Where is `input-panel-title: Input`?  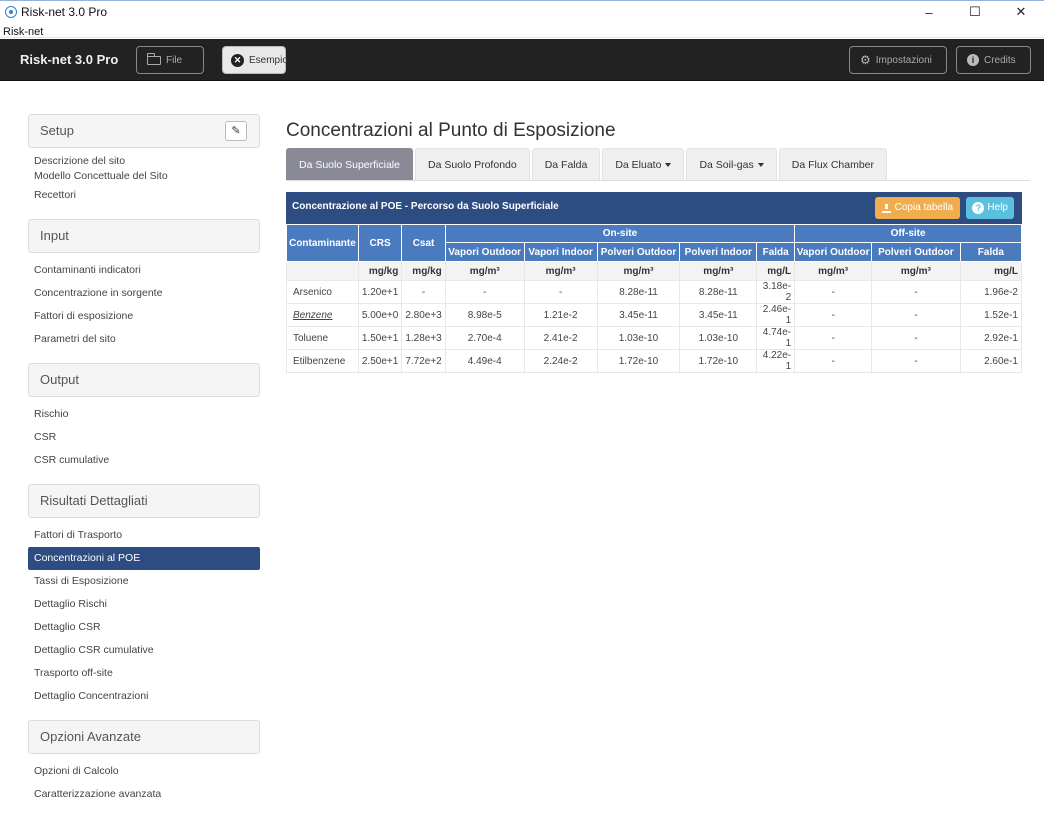 input-panel-title: Input is located at coordinates (54, 235).